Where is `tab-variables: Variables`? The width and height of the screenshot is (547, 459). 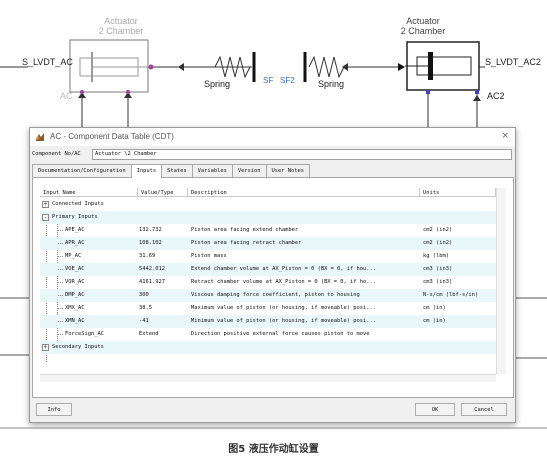 tab-variables: Variables is located at coordinates (212, 170).